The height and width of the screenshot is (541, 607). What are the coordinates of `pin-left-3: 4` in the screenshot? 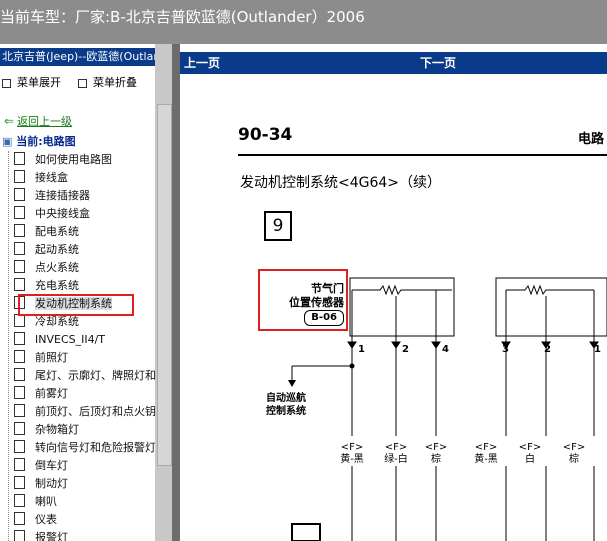 It's located at (445, 349).